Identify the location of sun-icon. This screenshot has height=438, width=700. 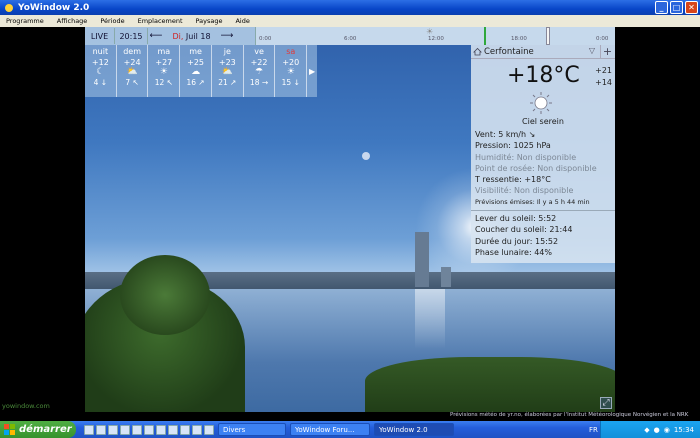
(541, 103).